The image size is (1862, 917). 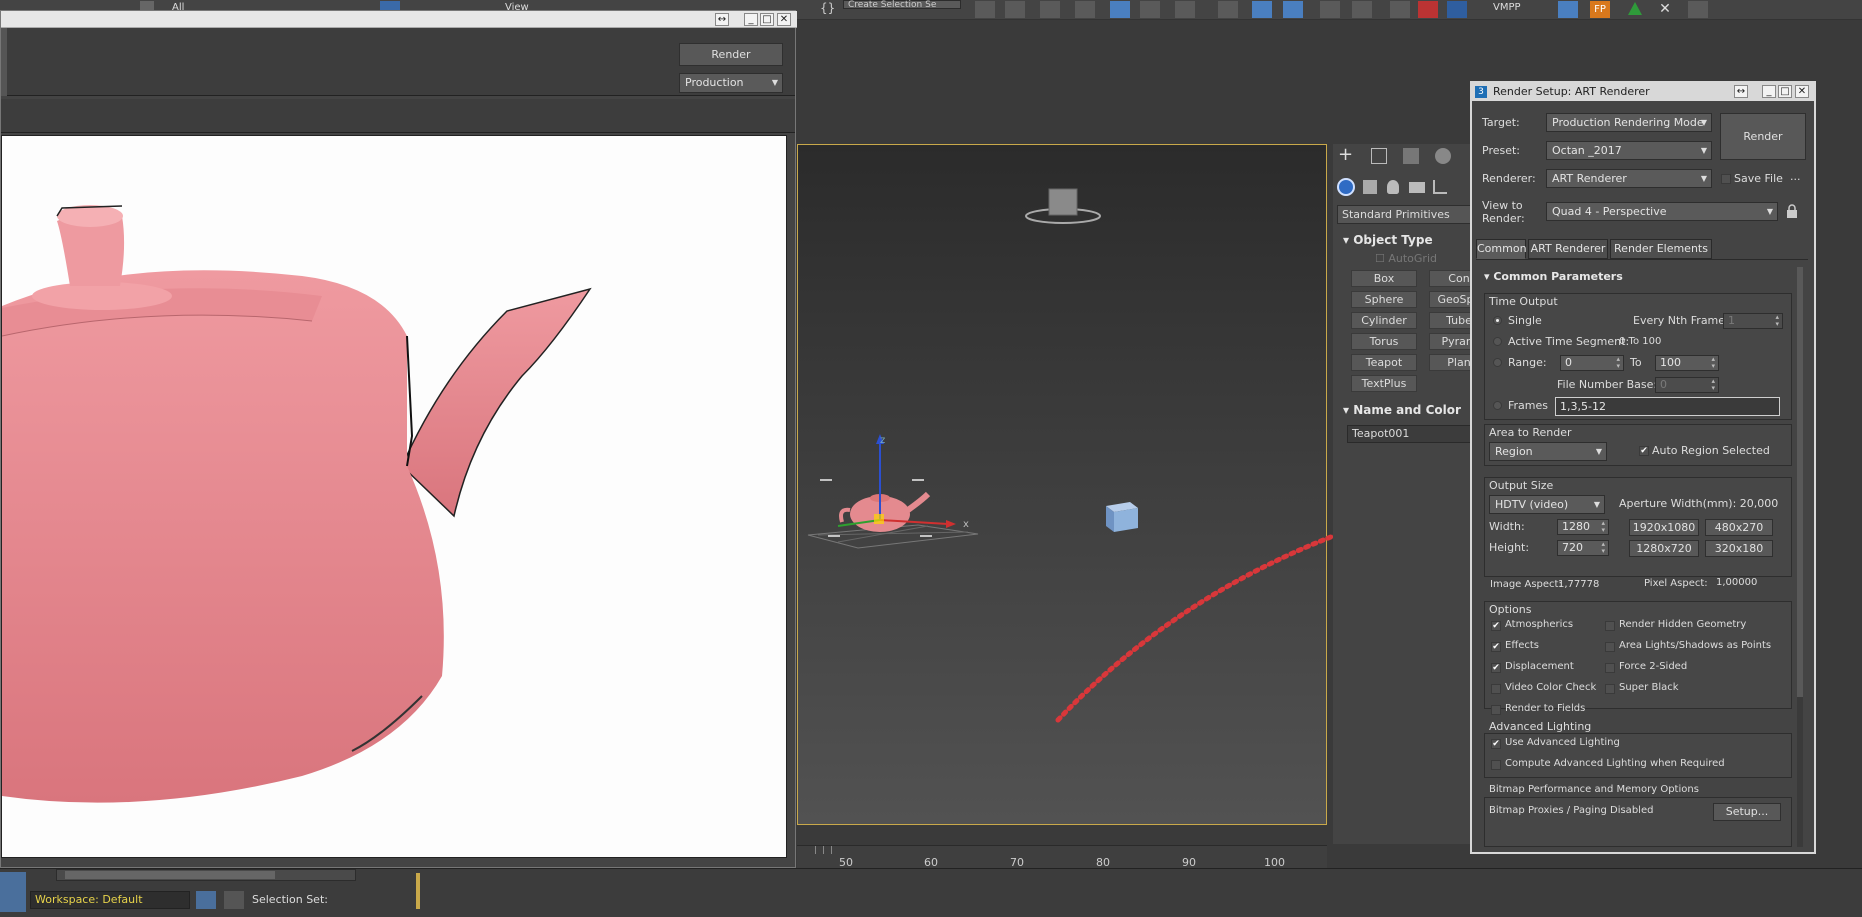 I want to click on use-advanced-lighting-checkbox: ✔, so click(x=1496, y=744).